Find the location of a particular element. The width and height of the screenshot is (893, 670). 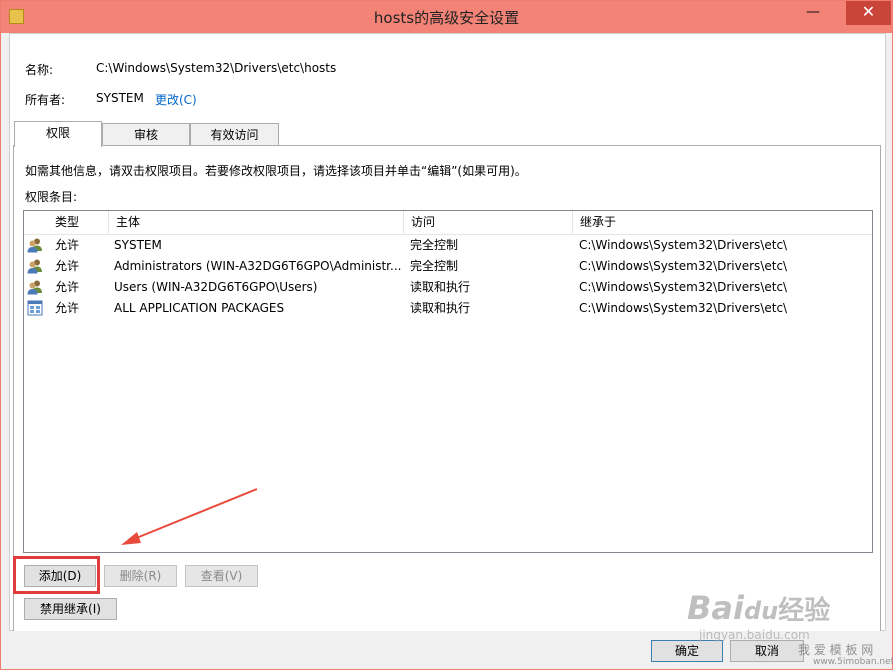

owner-label: 所有者: is located at coordinates (45, 100).